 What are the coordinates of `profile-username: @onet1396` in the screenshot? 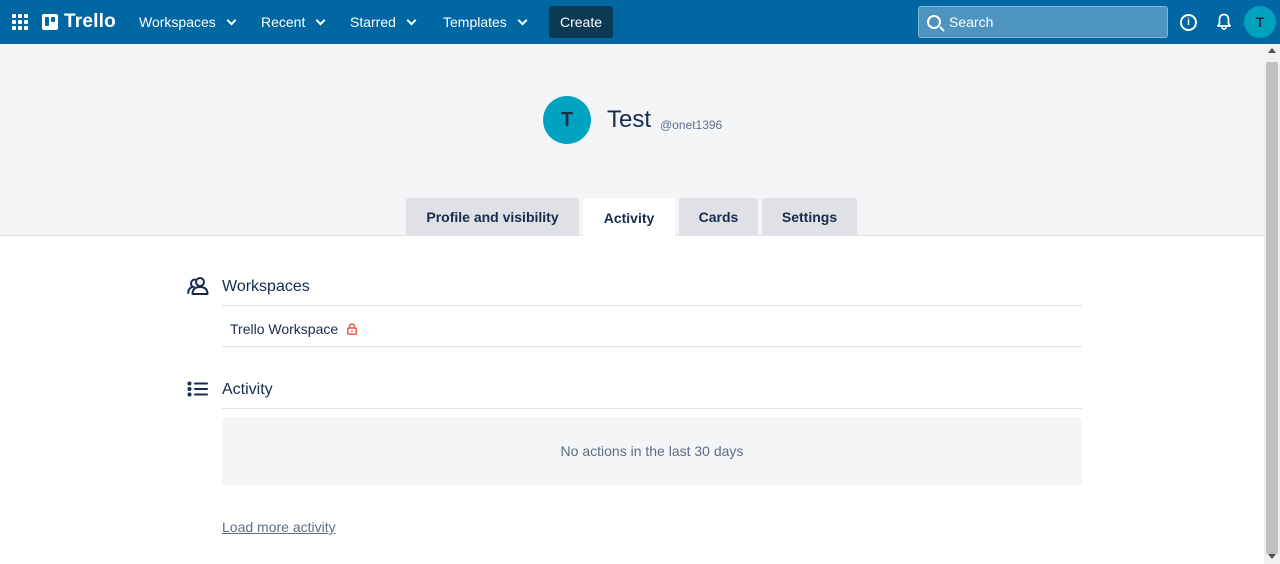 It's located at (691, 125).